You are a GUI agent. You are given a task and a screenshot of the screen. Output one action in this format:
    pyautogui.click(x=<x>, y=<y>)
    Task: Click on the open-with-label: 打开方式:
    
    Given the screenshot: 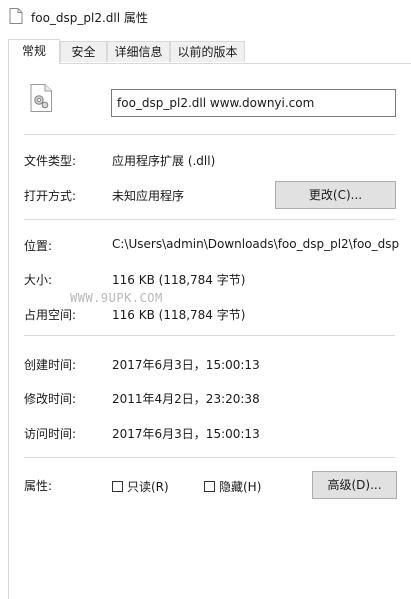 What is the action you would take?
    pyautogui.click(x=50, y=196)
    